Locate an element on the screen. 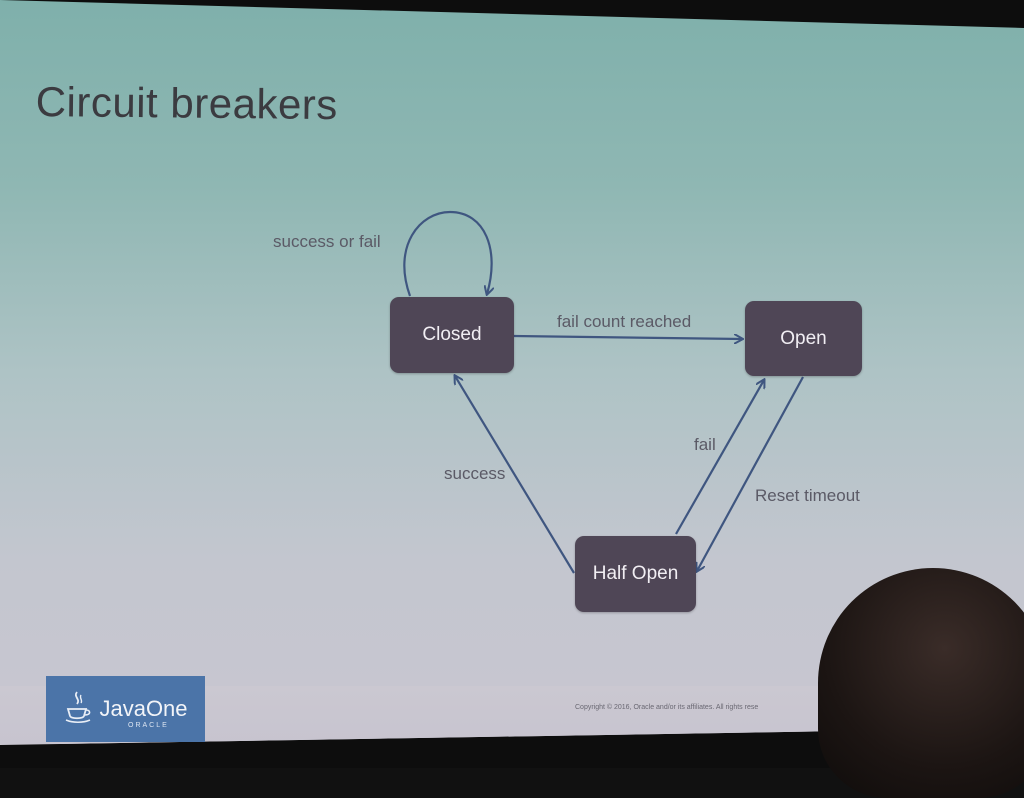  label-reset-timeout: Reset timeout is located at coordinates (807, 495).